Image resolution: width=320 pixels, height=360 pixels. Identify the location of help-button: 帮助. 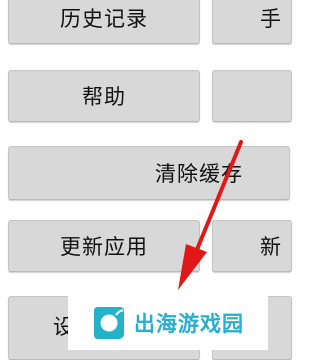
(104, 96).